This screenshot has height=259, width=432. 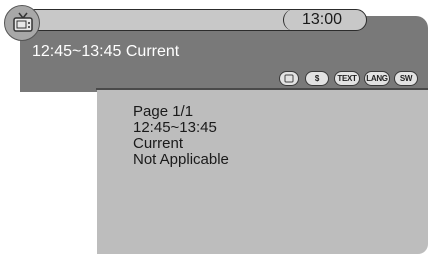 What do you see at coordinates (317, 78) in the screenshot?
I see `dollar-icon: $` at bounding box center [317, 78].